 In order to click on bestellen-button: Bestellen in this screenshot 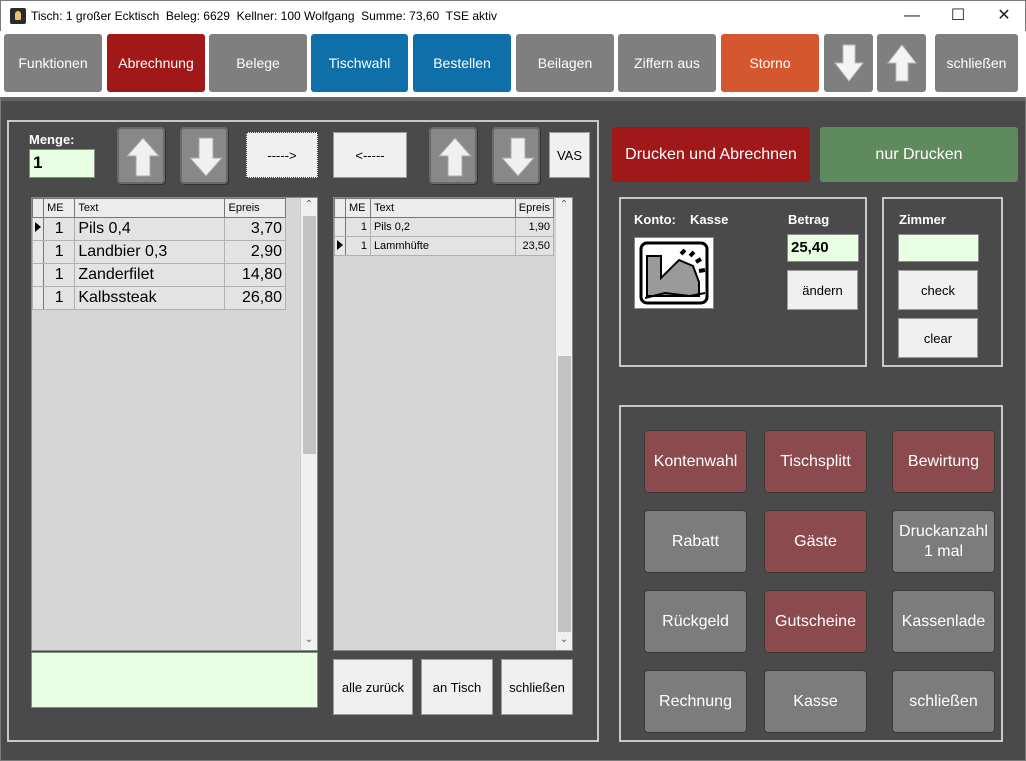, I will do `click(462, 63)`.